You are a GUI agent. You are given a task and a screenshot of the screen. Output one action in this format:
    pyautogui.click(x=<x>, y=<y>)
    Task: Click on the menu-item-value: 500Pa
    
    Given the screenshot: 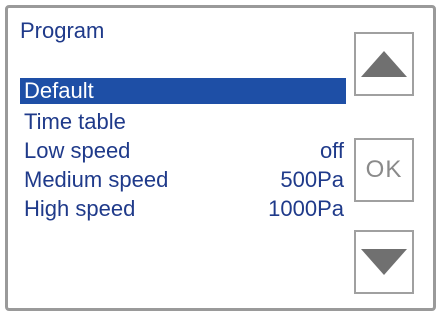 What is the action you would take?
    pyautogui.click(x=312, y=179)
    